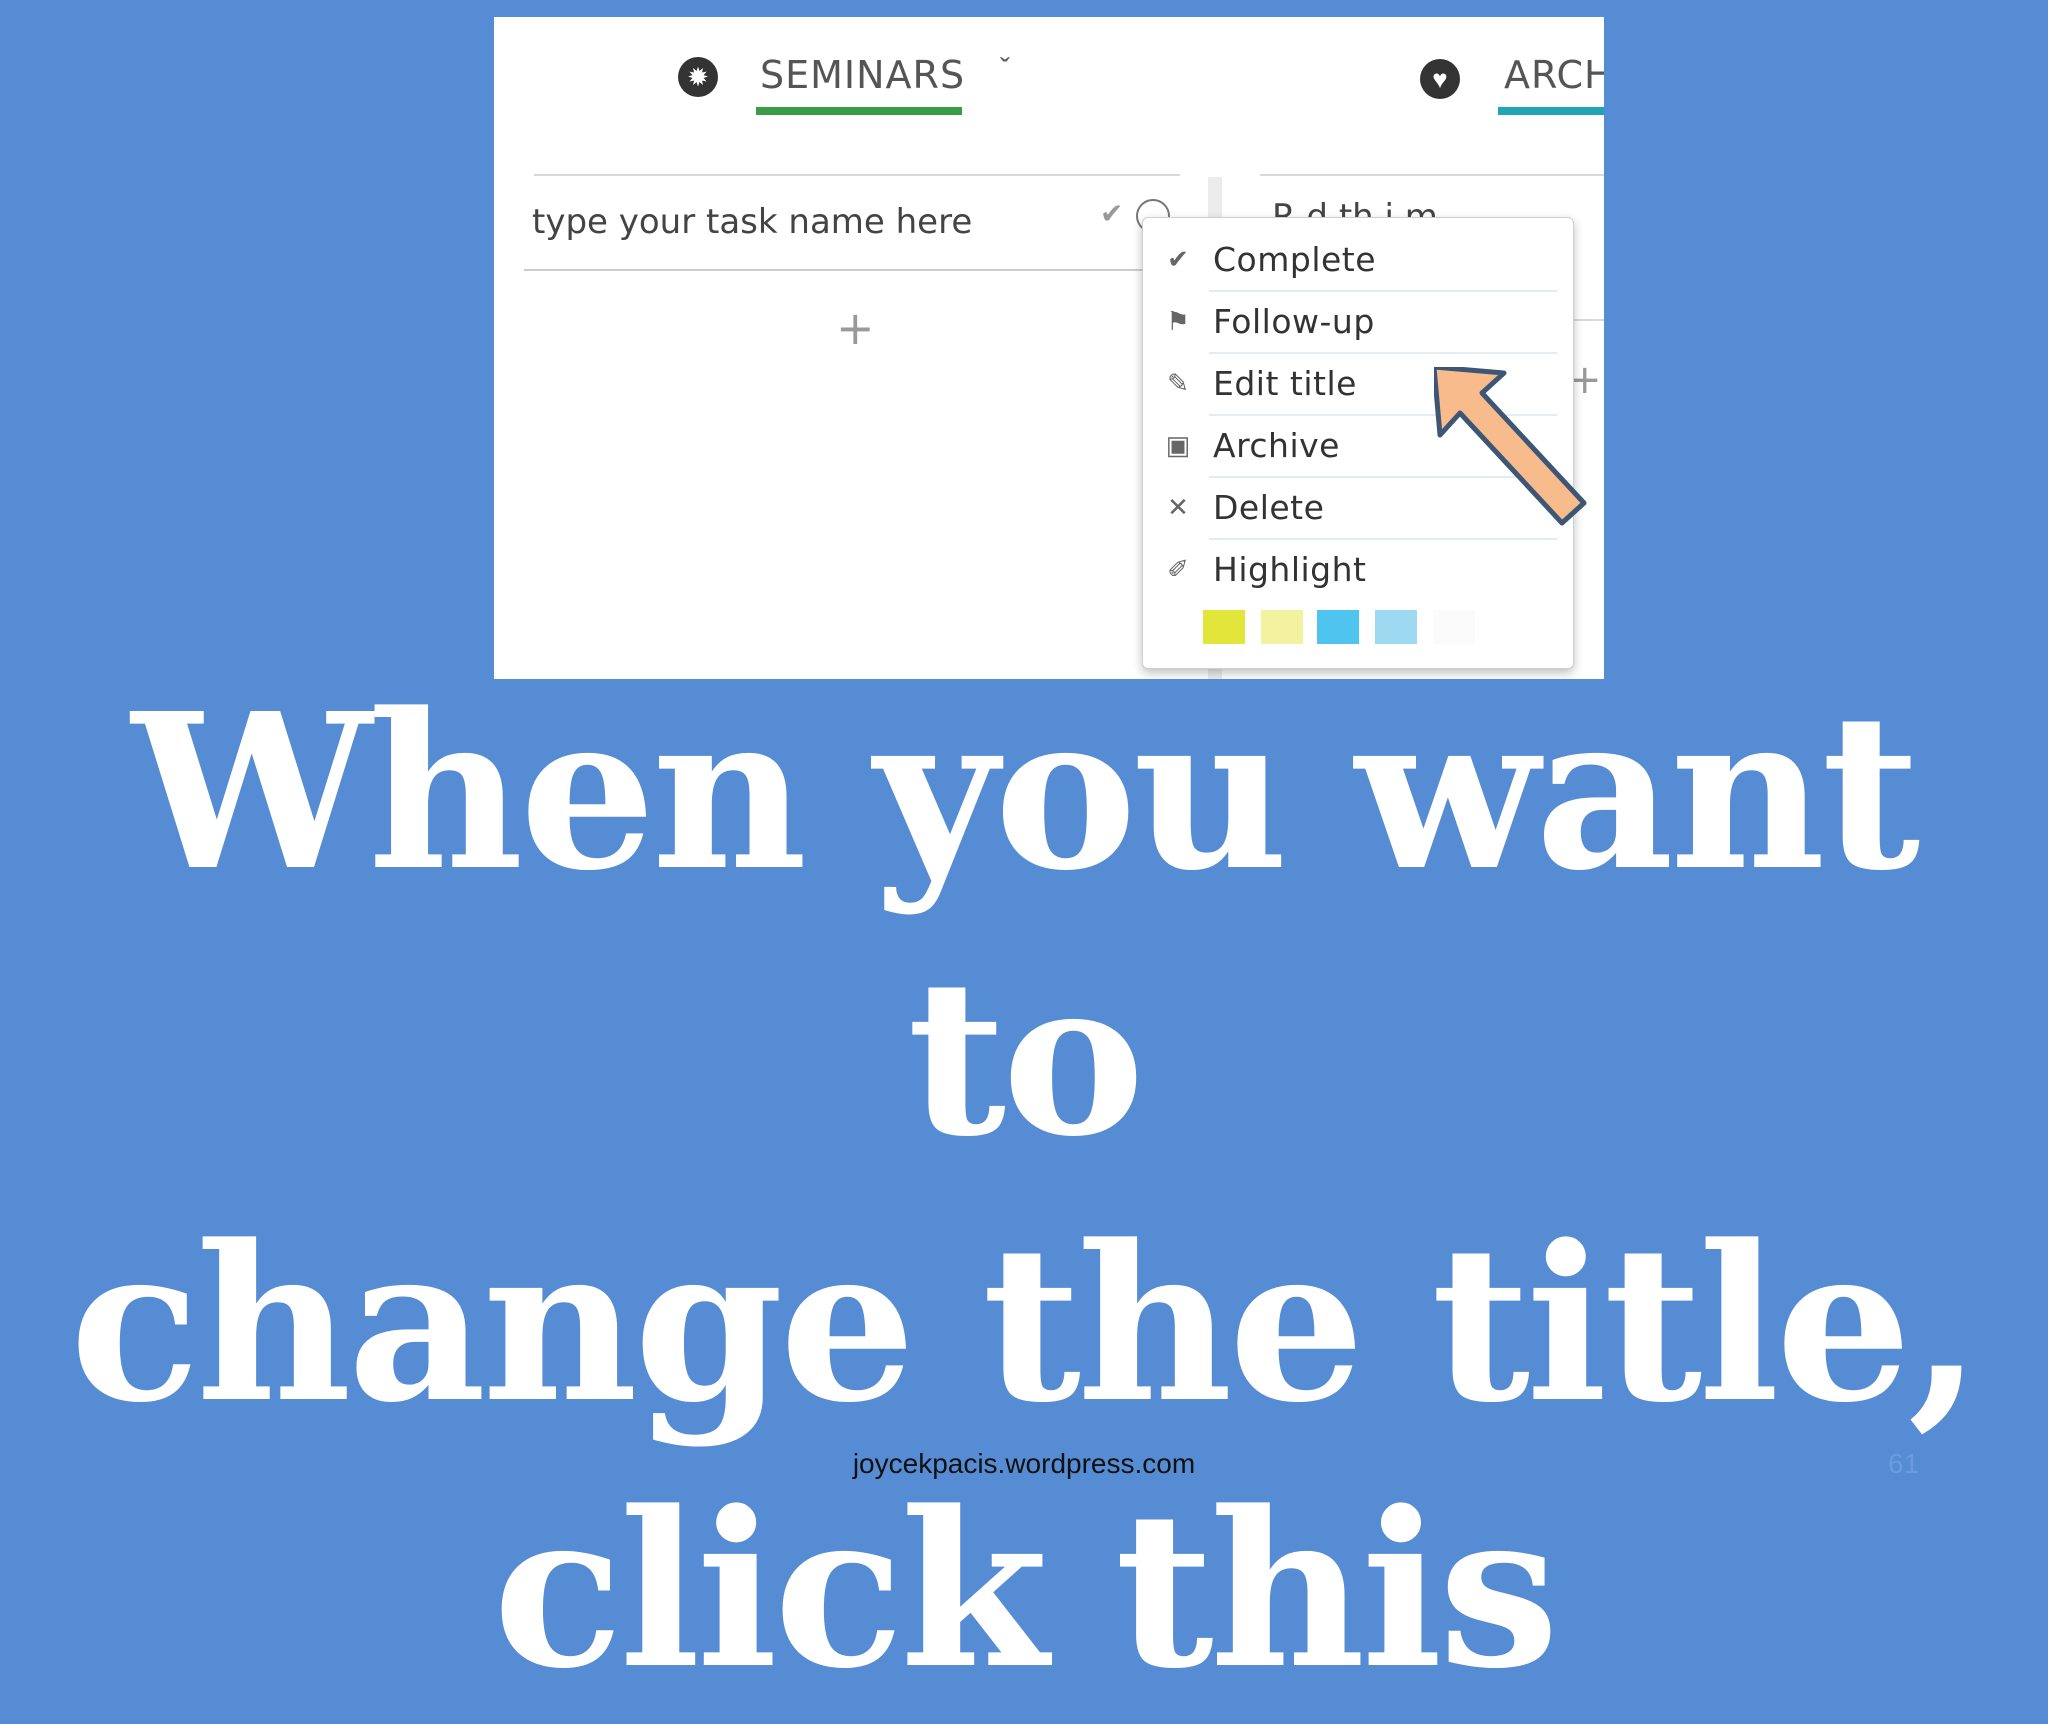 This screenshot has width=2048, height=1724. What do you see at coordinates (1025, 1590) in the screenshot?
I see `headline-line: click this` at bounding box center [1025, 1590].